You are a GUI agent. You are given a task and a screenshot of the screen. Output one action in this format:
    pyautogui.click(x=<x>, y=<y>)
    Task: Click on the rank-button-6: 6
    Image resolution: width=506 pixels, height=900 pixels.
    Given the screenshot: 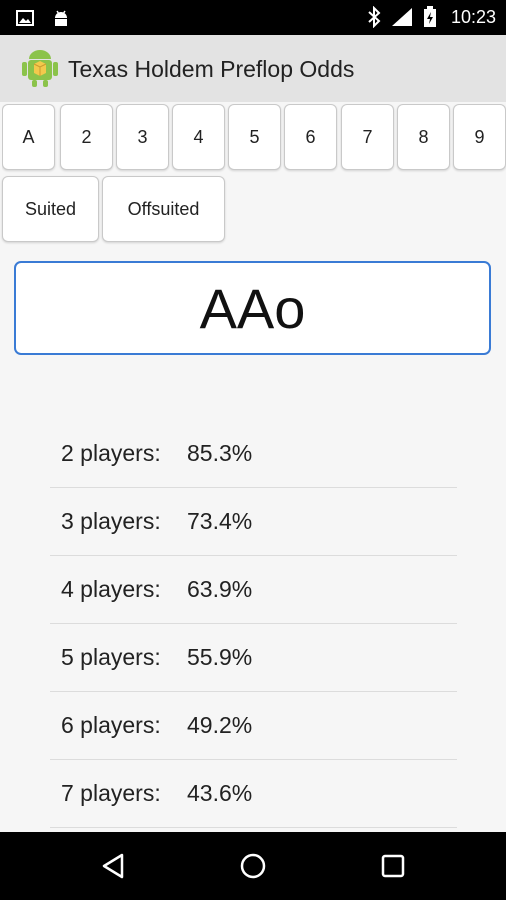 What is the action you would take?
    pyautogui.click(x=310, y=137)
    